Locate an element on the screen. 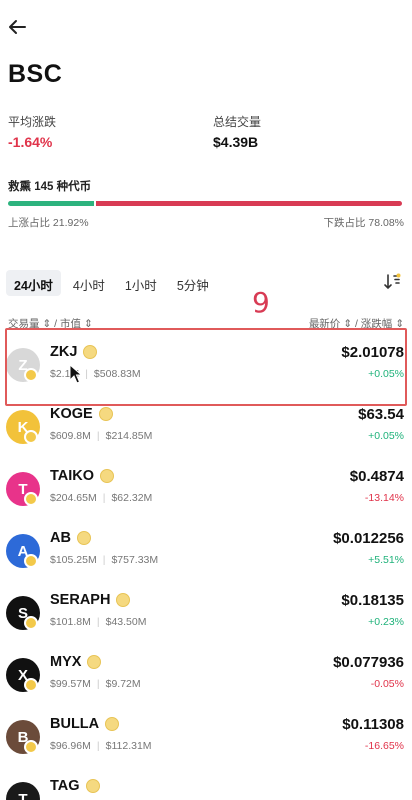 The image size is (412, 800). page-title: BSC is located at coordinates (35, 74).